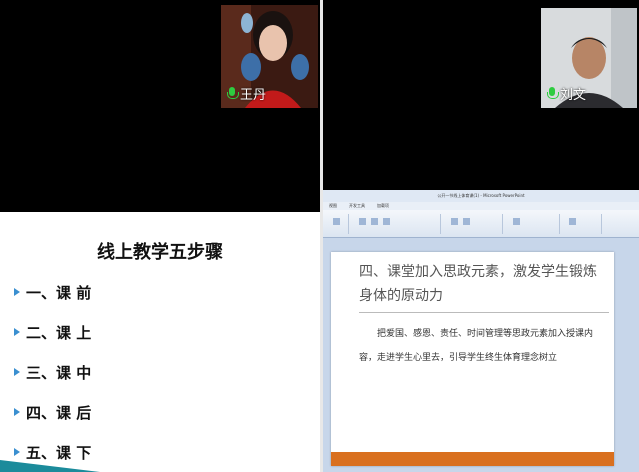 Image resolution: width=639 pixels, height=472 pixels. What do you see at coordinates (333, 206) in the screenshot?
I see `ppt-tab-view: 视图` at bounding box center [333, 206].